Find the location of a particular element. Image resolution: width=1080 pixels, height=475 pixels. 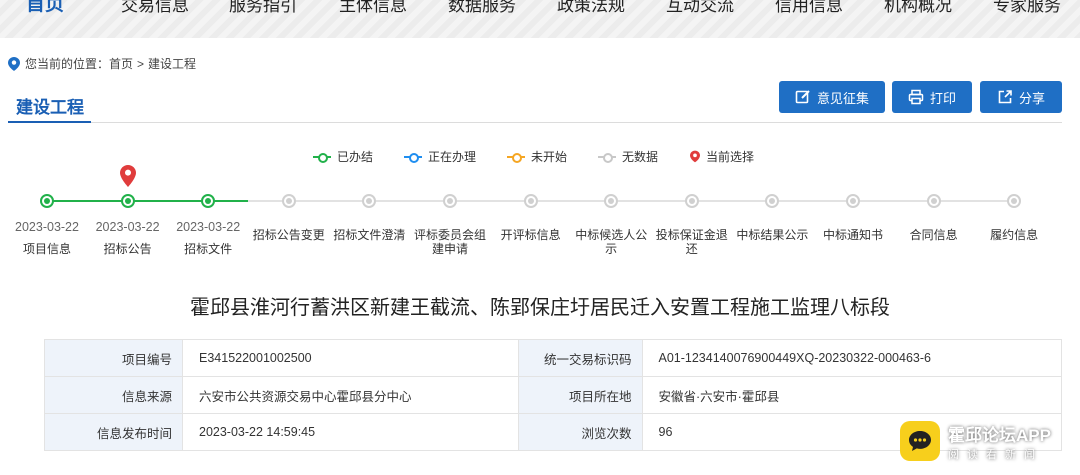

nav-item-interact: 互动交流 is located at coordinates (700, 8).